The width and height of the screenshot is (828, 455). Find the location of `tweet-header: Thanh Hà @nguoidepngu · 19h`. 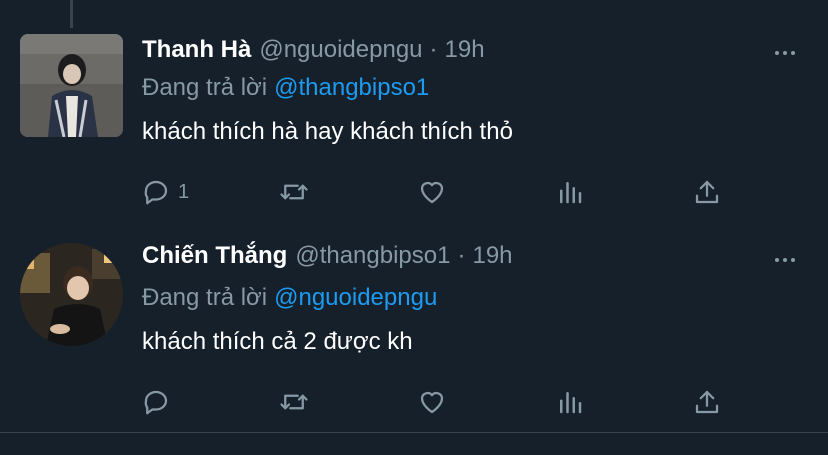

tweet-header: Thanh Hà @nguoidepngu · 19h is located at coordinates (313, 53).